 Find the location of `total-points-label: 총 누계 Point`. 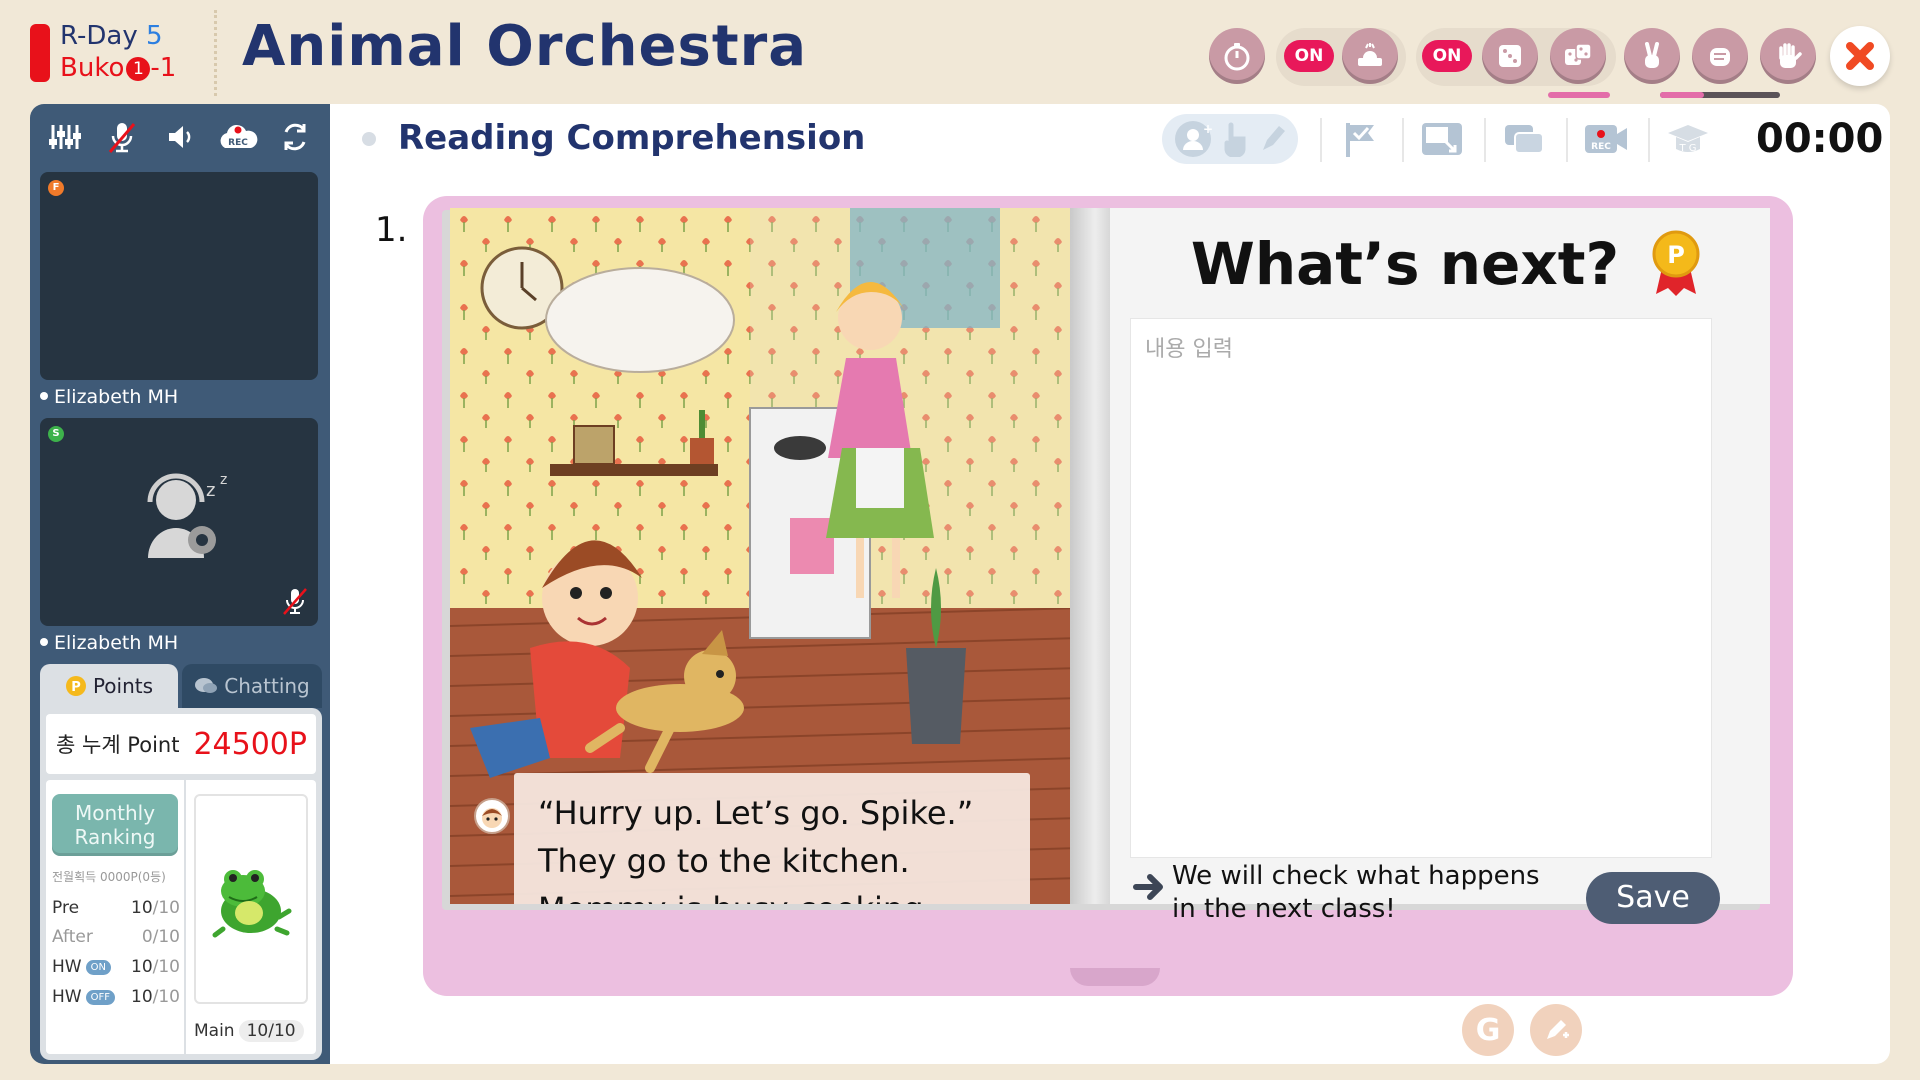

total-points-label: 총 누계 Point is located at coordinates (118, 745).